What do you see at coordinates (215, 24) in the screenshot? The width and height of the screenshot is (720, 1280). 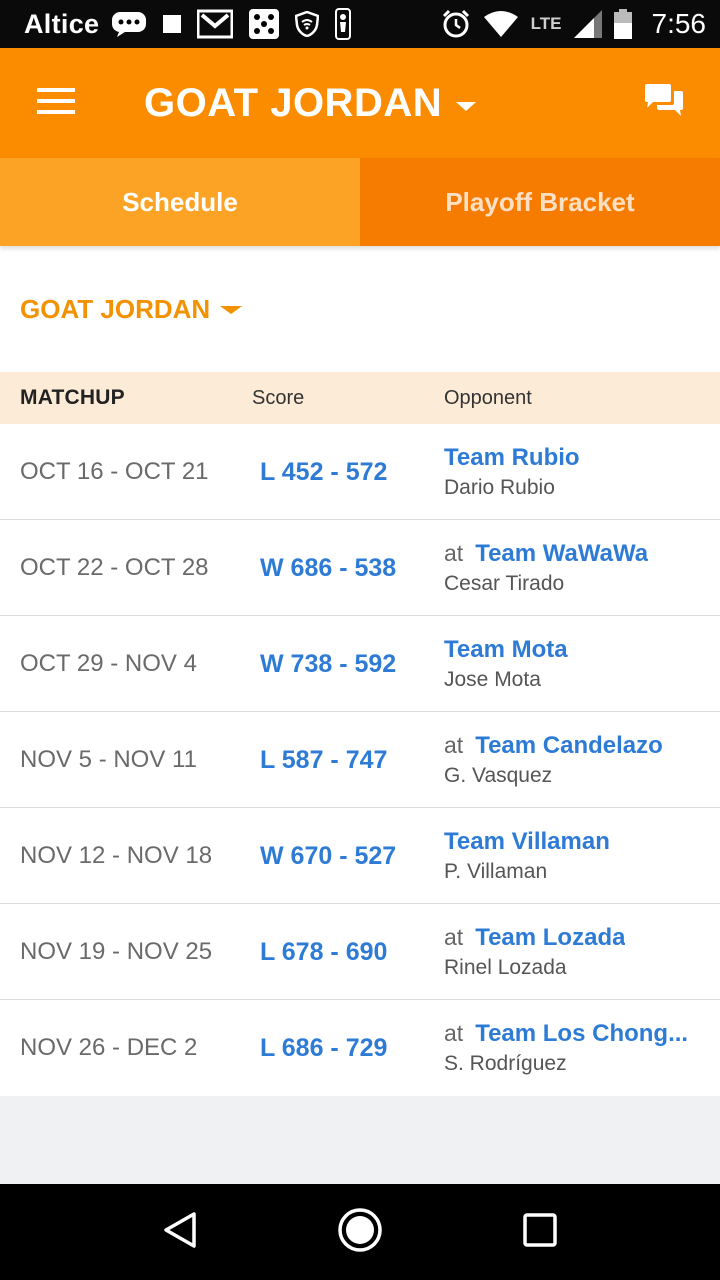 I see `gmail-icon` at bounding box center [215, 24].